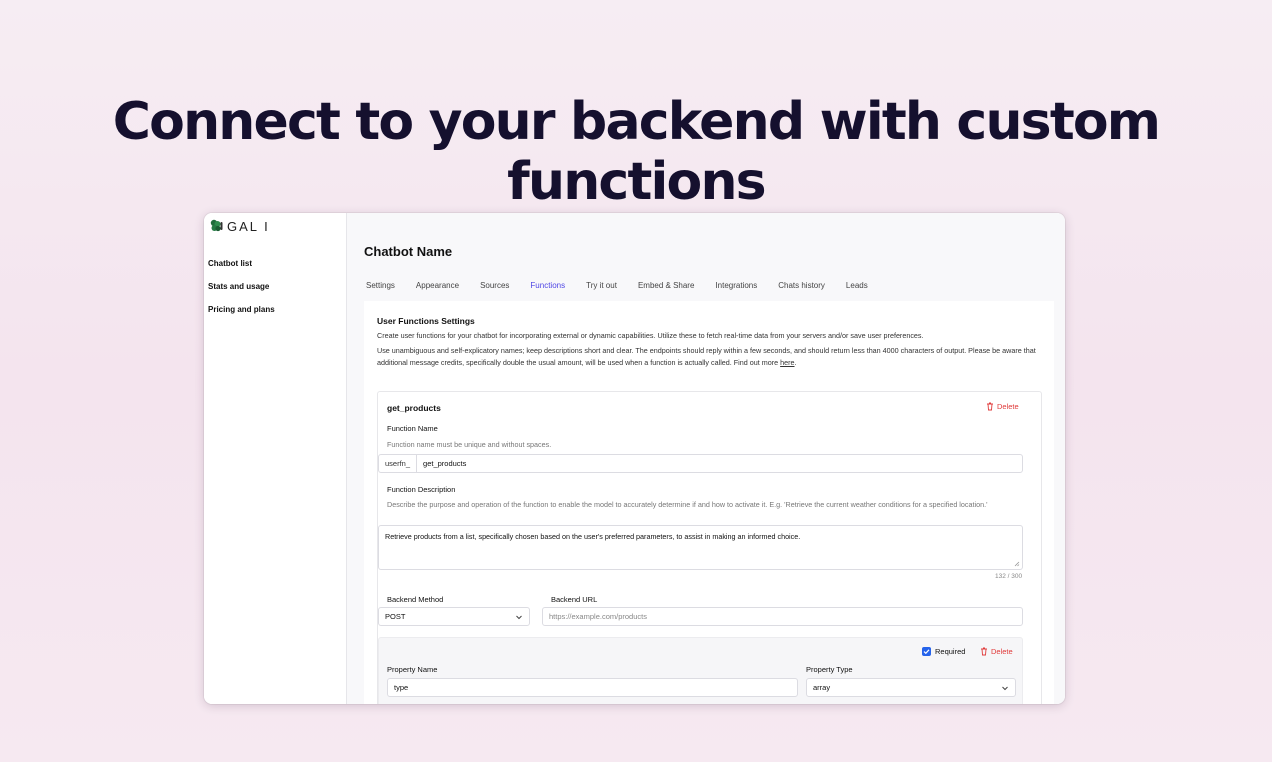 This screenshot has width=1272, height=762. What do you see at coordinates (380, 285) in the screenshot?
I see `tab-settings: Settings` at bounding box center [380, 285].